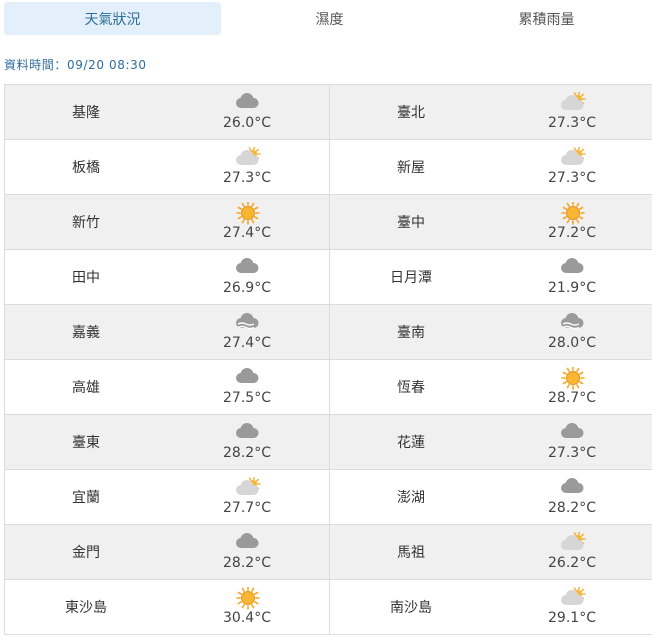 The height and width of the screenshot is (637, 652). What do you see at coordinates (329, 18) in the screenshot?
I see `tab-humidity: 濕度` at bounding box center [329, 18].